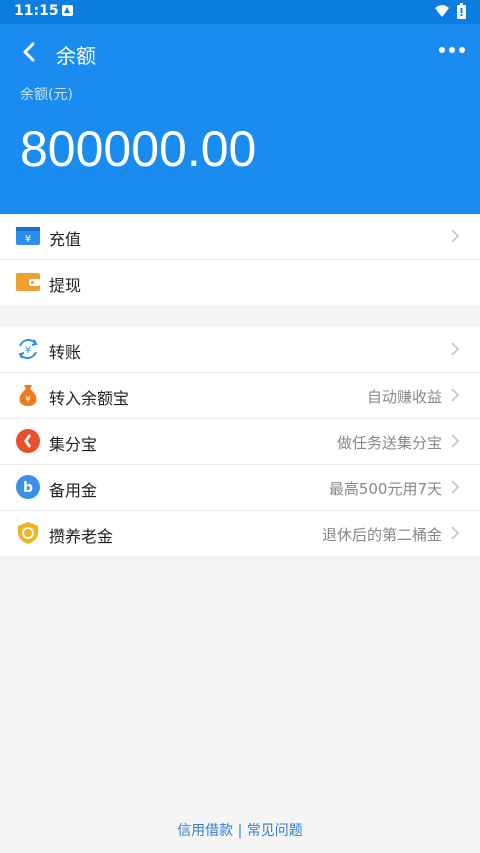 The width and height of the screenshot is (480, 853). Describe the element at coordinates (28, 533) in the screenshot. I see `pension-shield-icon` at that location.